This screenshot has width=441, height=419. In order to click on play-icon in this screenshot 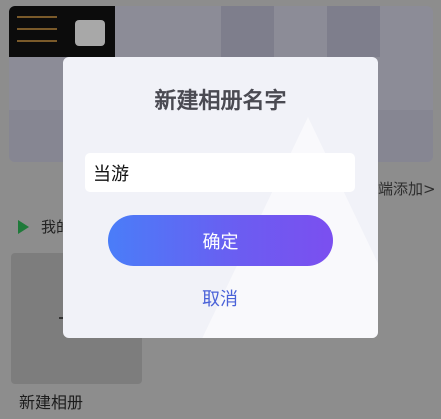, I will do `click(23, 226)`.